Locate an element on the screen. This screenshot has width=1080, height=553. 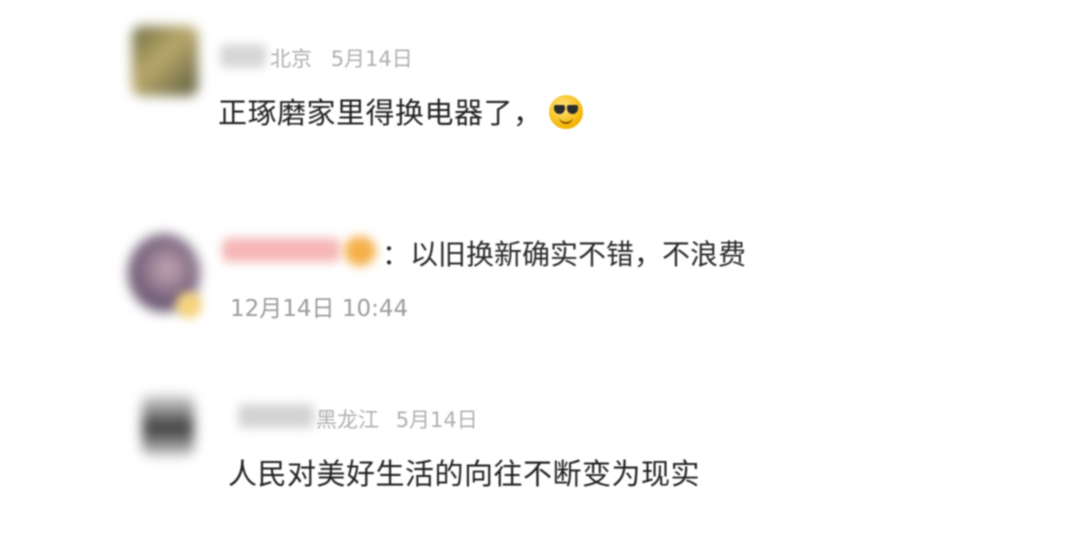
level-badge-icon is located at coordinates (360, 251).